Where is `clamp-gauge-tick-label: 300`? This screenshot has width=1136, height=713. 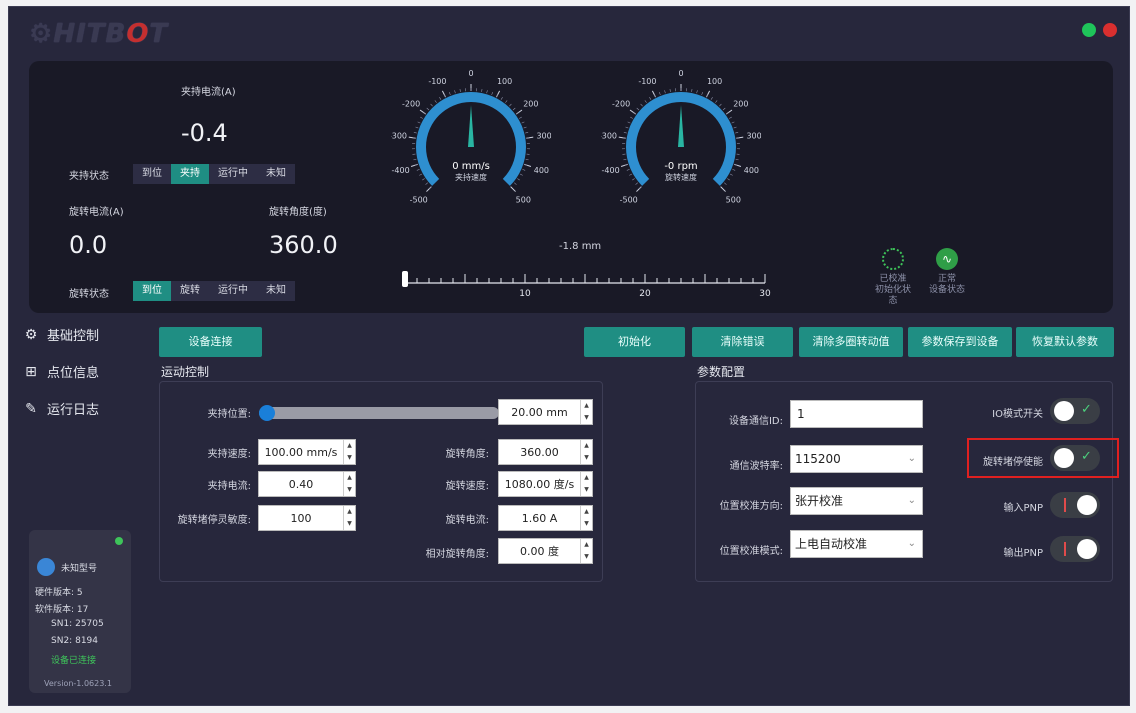
clamp-gauge-tick-label: 300 is located at coordinates (543, 135).